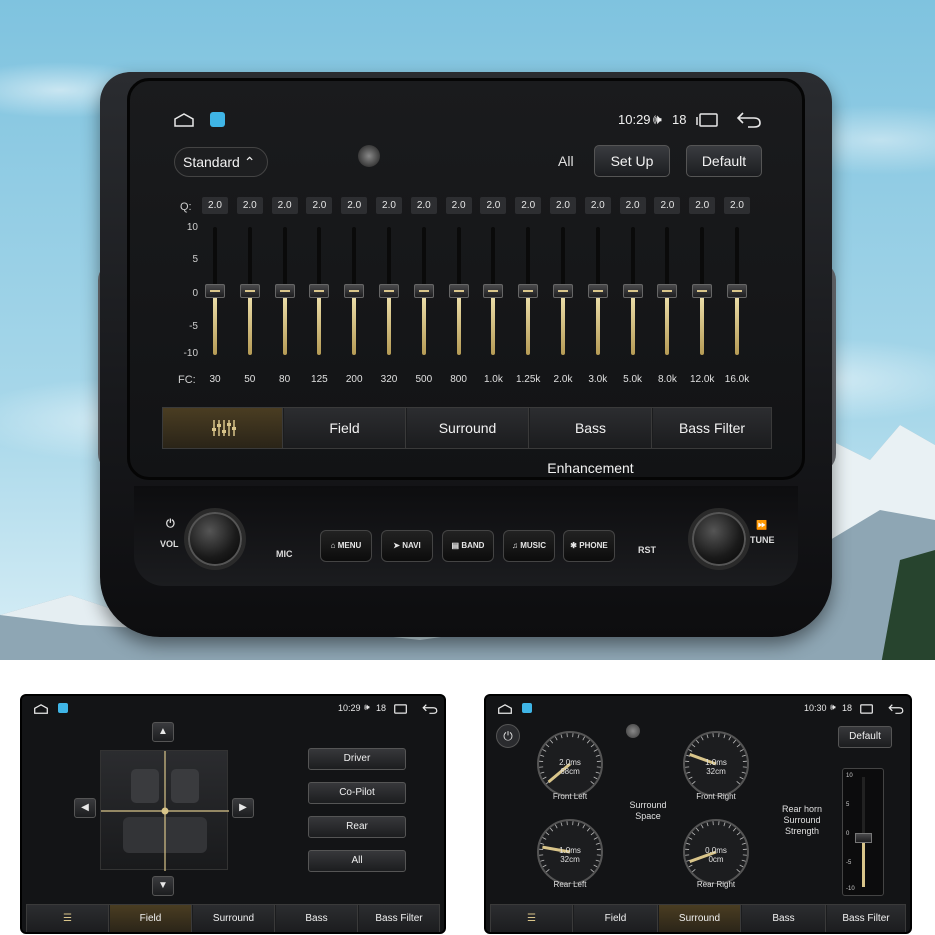 The width and height of the screenshot is (935, 935). What do you see at coordinates (716, 765) in the screenshot?
I see `delay-dial: 1.0ms 32cm Front Right` at bounding box center [716, 765].